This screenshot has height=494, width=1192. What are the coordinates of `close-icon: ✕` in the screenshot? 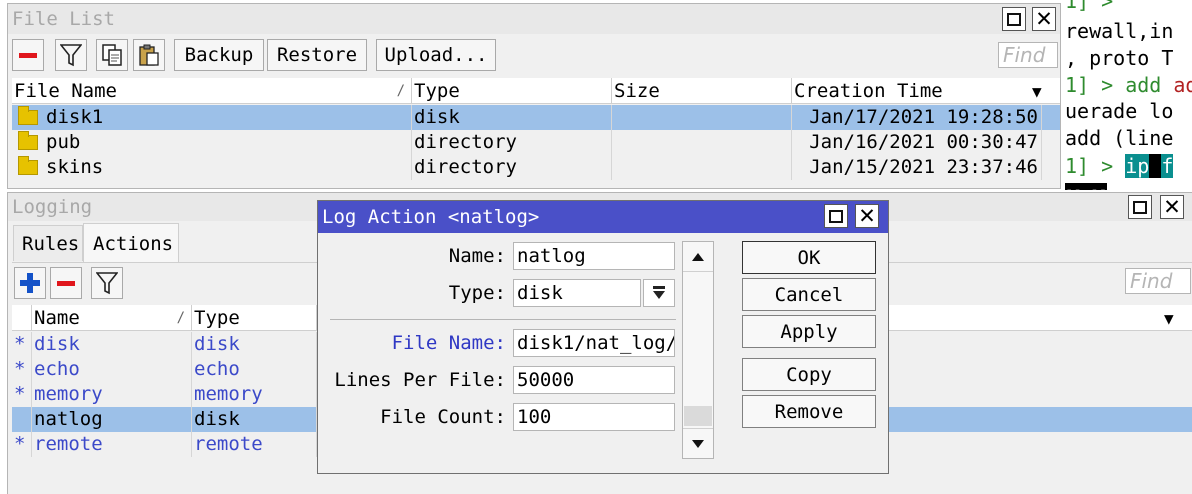 It's located at (1044, 19).